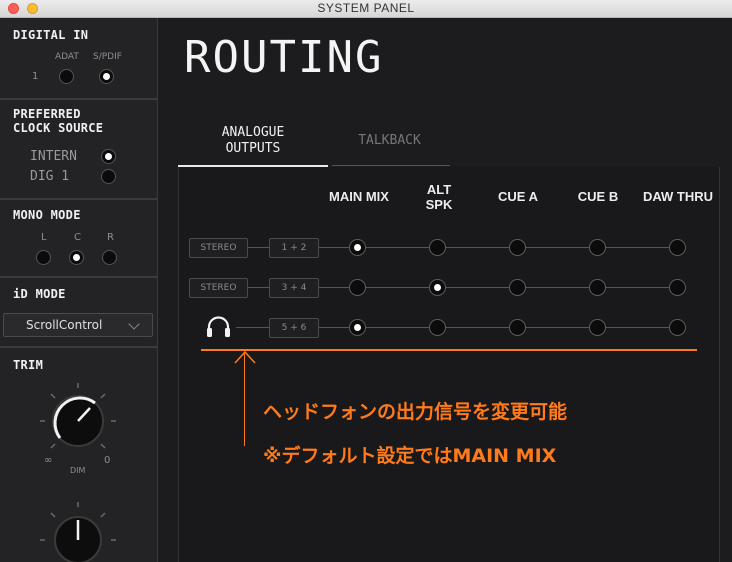 The height and width of the screenshot is (562, 732). I want to click on mono-c-label: C, so click(77, 237).